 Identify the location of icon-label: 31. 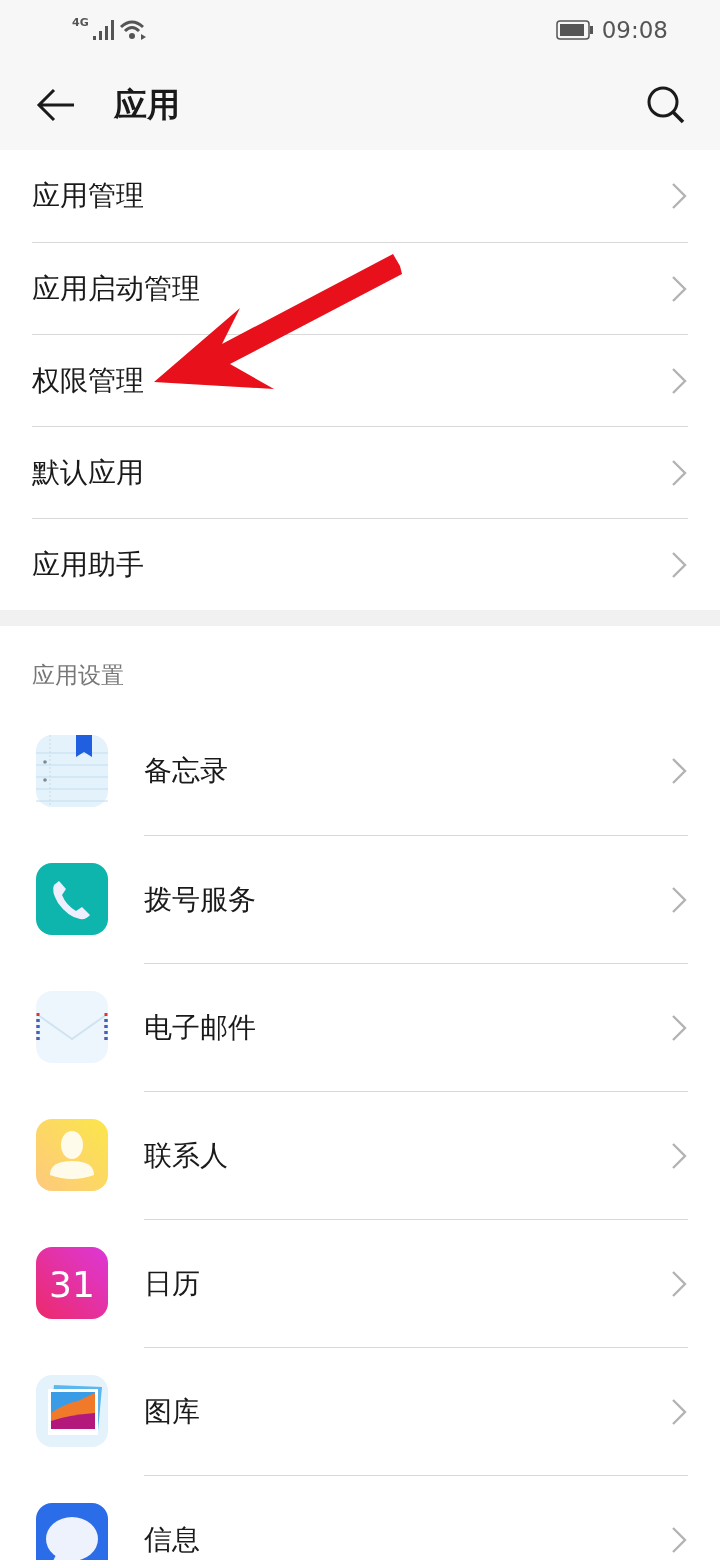
(72, 1284).